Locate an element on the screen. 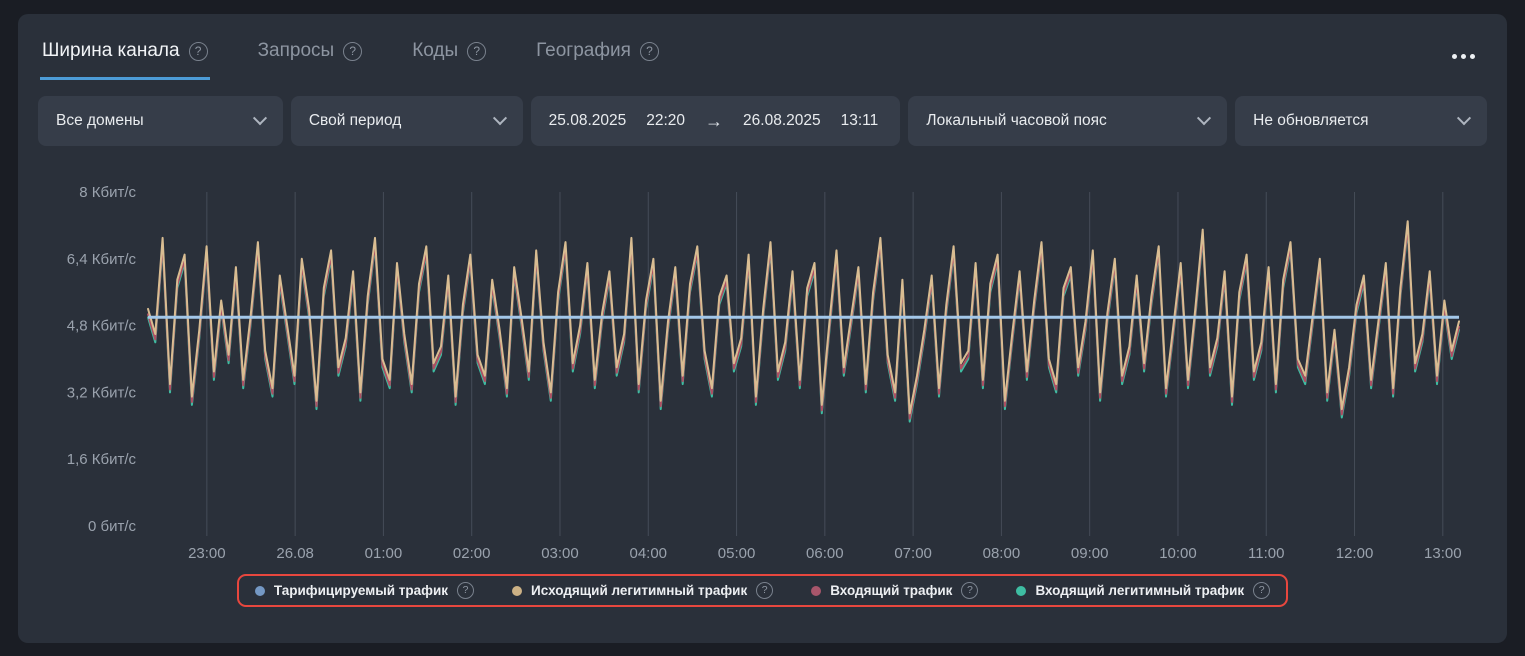  date-range-picker: 25.08.2025 22:20 → 26.08.2025 13:11 is located at coordinates (715, 121).